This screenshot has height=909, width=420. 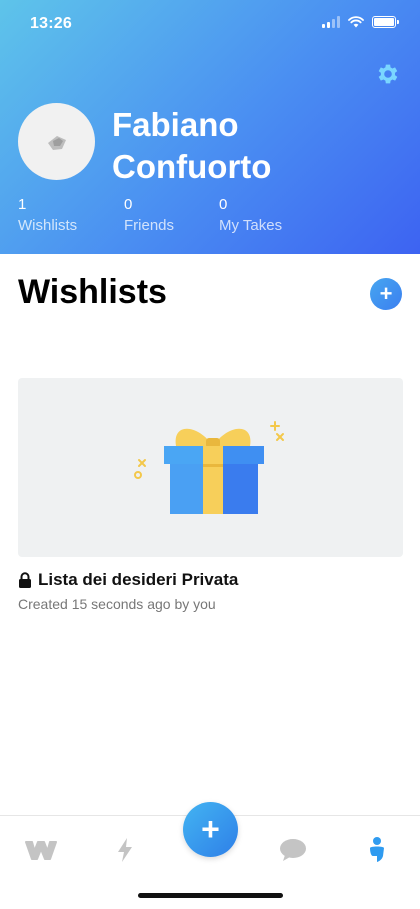 What do you see at coordinates (92, 292) in the screenshot?
I see `wishlists-title: Wishlists` at bounding box center [92, 292].